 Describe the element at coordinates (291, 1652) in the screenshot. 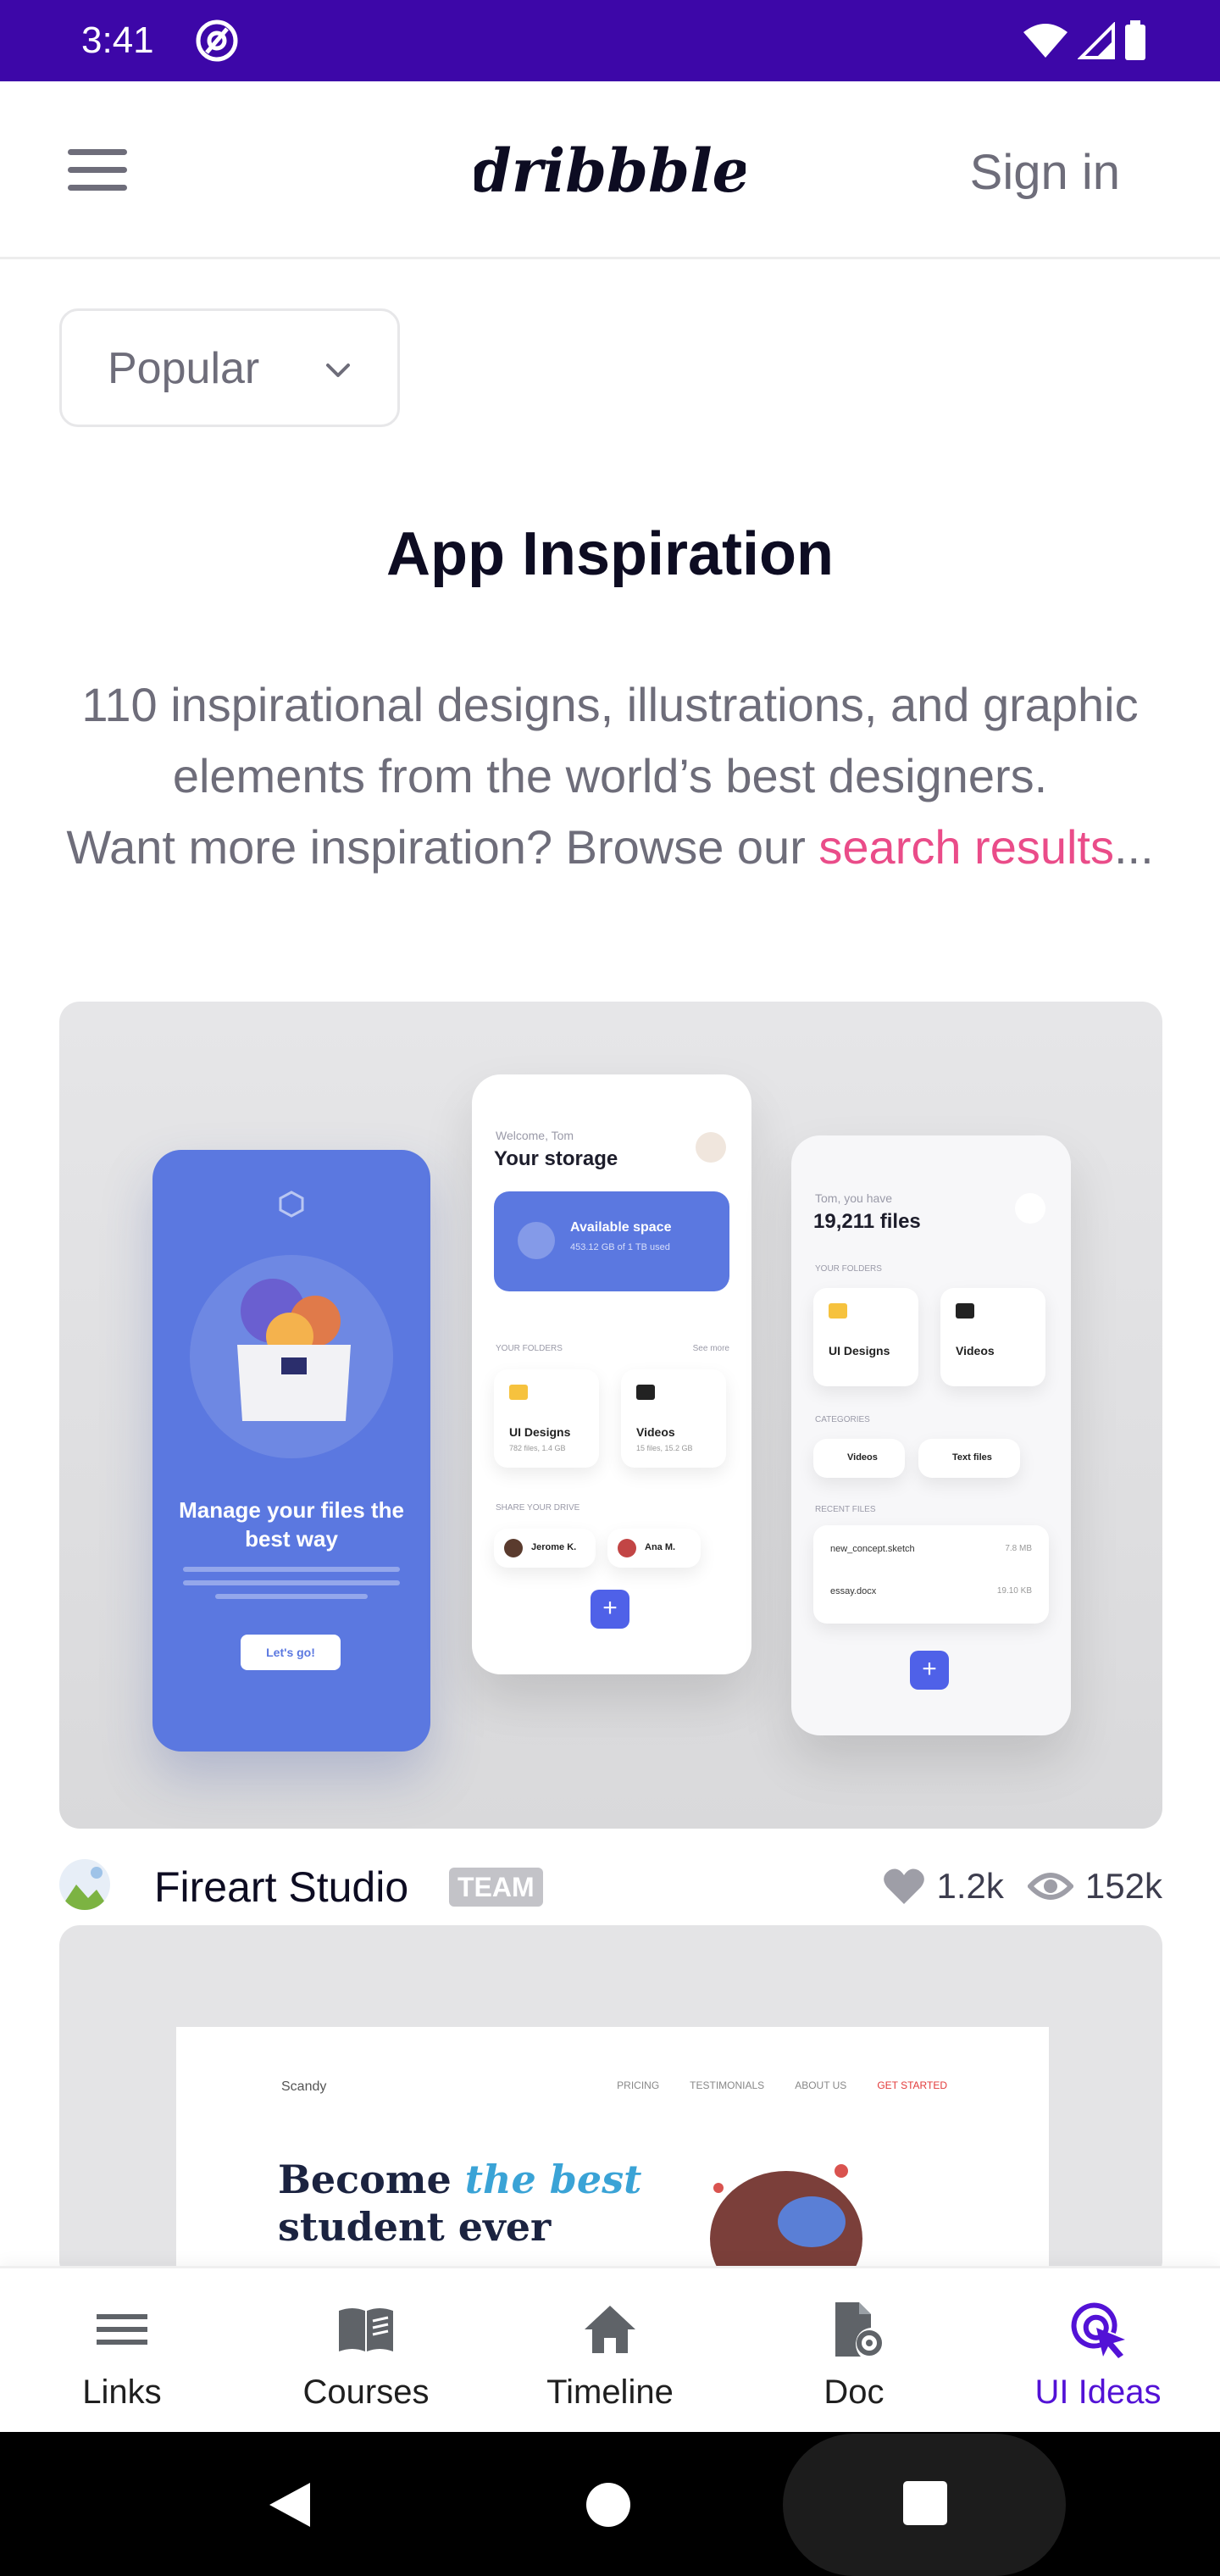

I see `mockup-button: Let's go!` at that location.